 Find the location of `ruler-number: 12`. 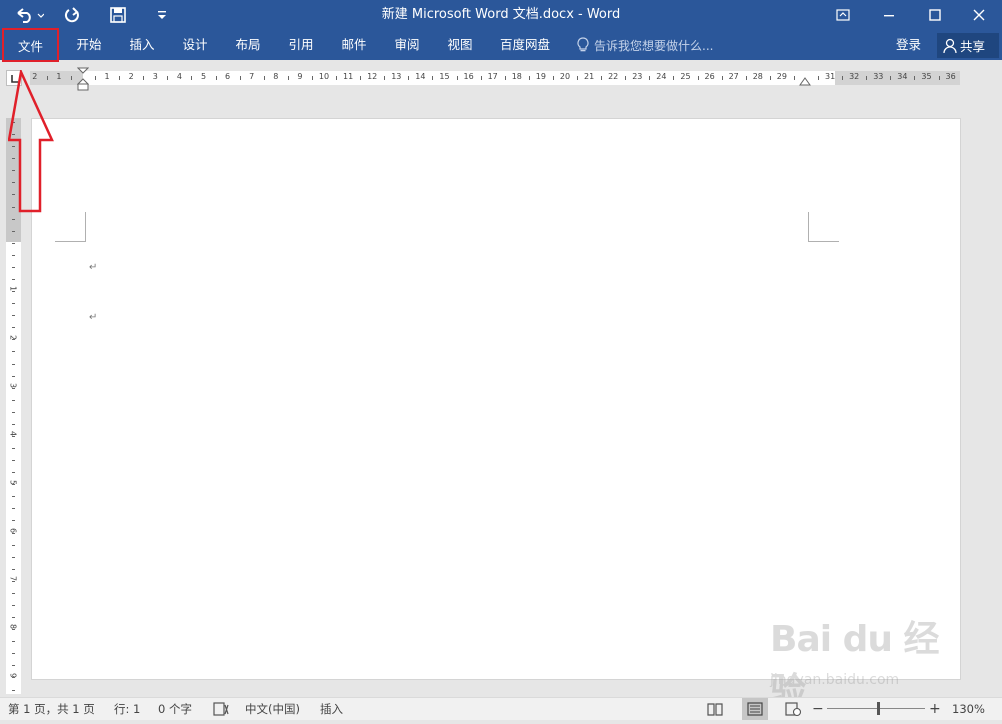

ruler-number: 12 is located at coordinates (372, 76).